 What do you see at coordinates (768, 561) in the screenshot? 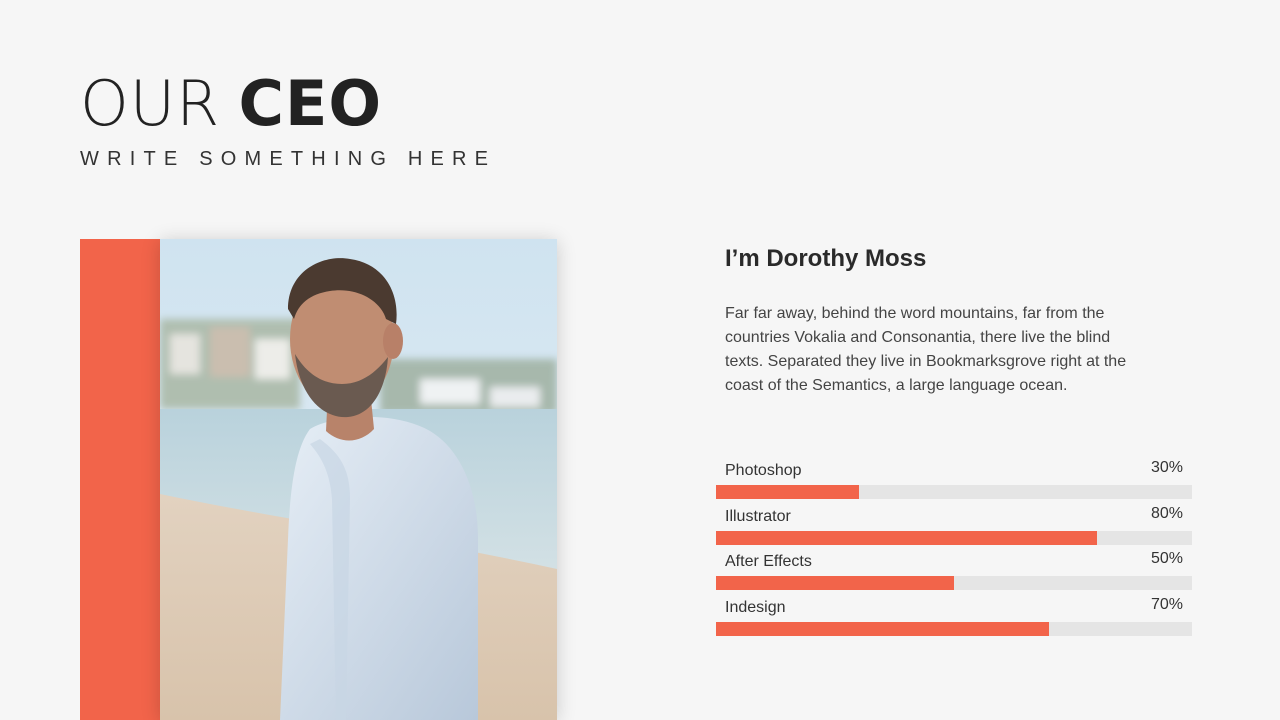
I see `skill-label: After Effects` at bounding box center [768, 561].